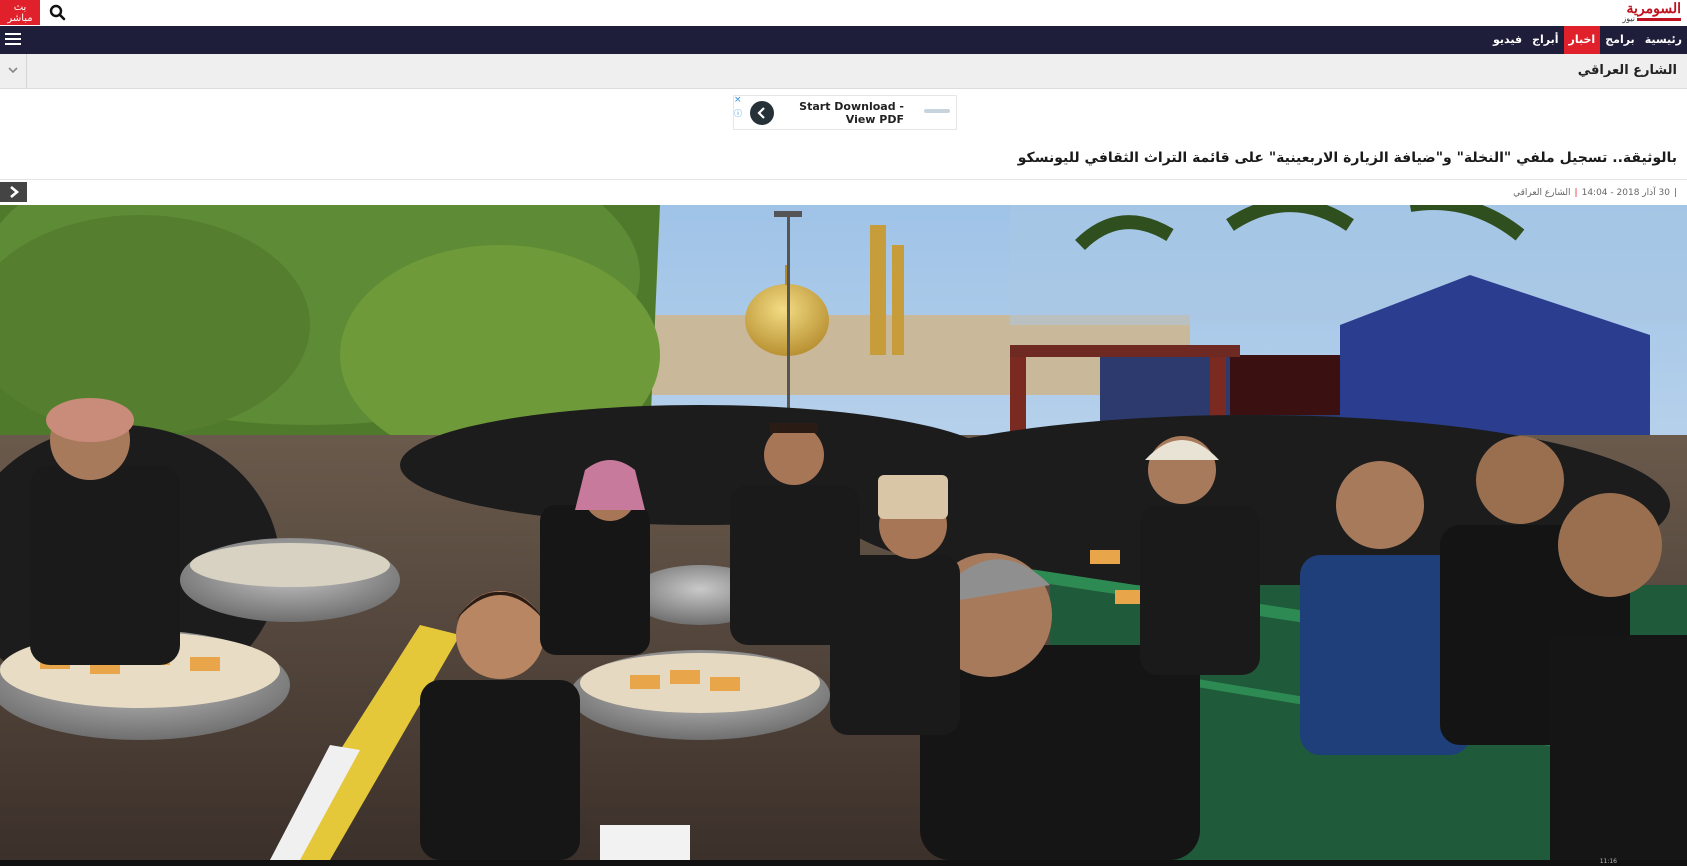  Describe the element at coordinates (1545, 40) in the screenshot. I see `nav-item-horoscopes: أبراج` at that location.